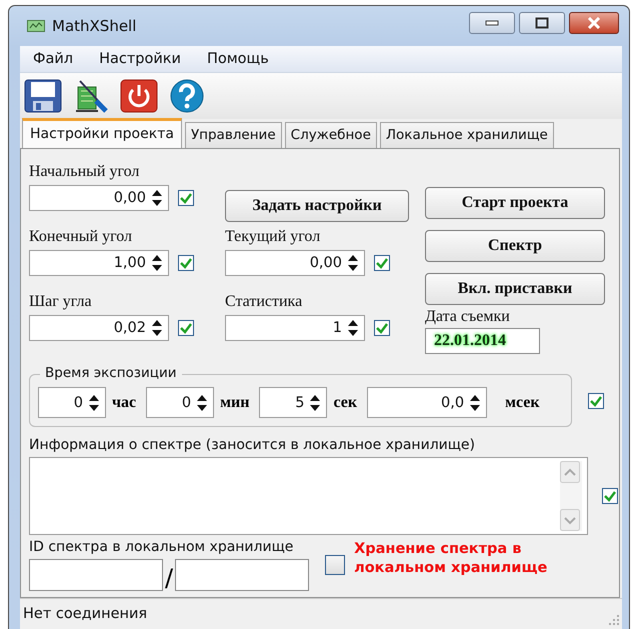 The image size is (640, 629). I want to click on resize-grip-icon, so click(614, 620).